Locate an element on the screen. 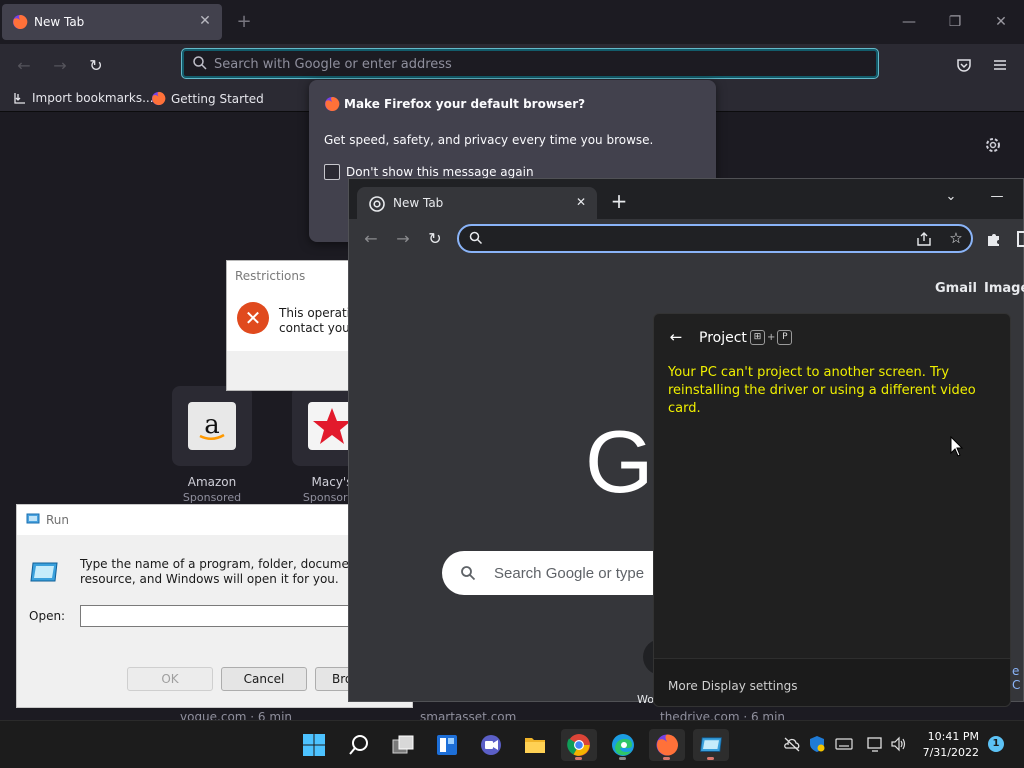 The image size is (1024, 768). firefox-url-bar is located at coordinates (530, 63).